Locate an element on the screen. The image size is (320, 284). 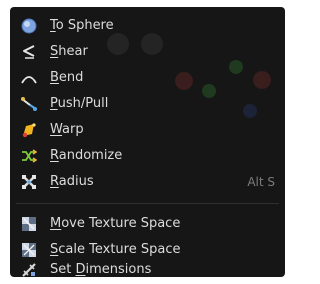
to-sphere-icon is located at coordinates (29, 26).